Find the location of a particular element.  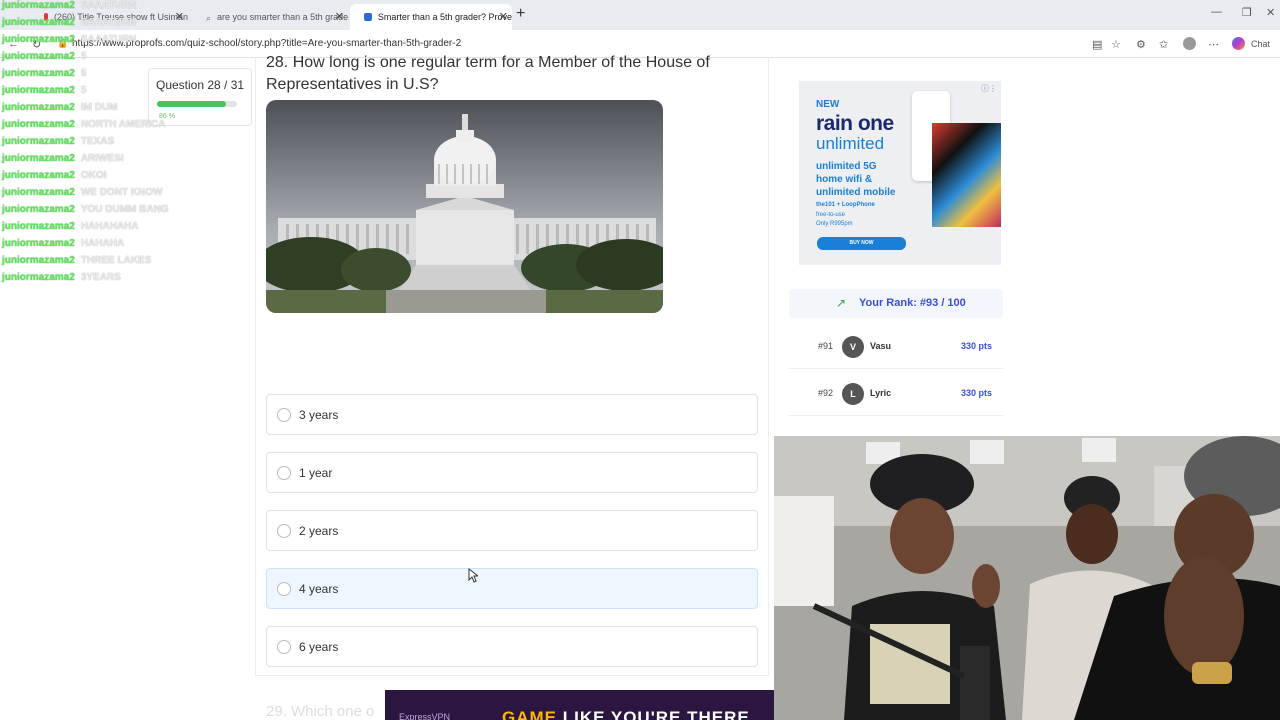

chat-text: HAHAHA is located at coordinates (102, 243).